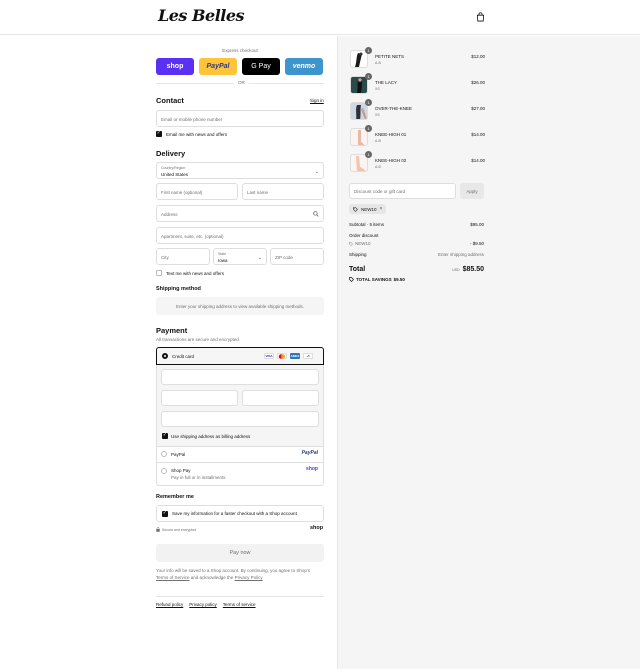  What do you see at coordinates (159, 273) in the screenshot?
I see `text-news-checkbox` at bounding box center [159, 273].